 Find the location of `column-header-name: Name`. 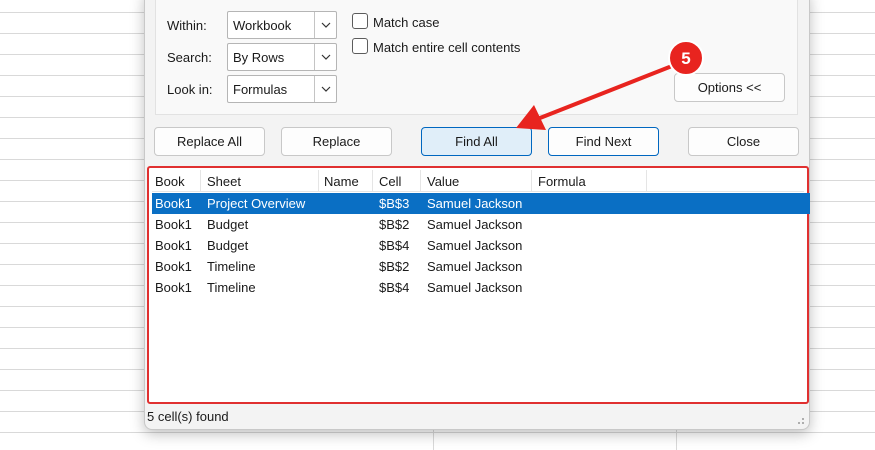

column-header-name: Name is located at coordinates (341, 181).